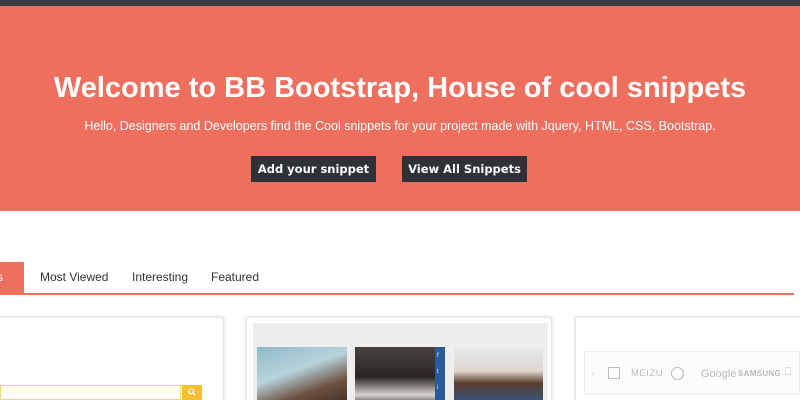  I want to click on search-icon, so click(192, 392).